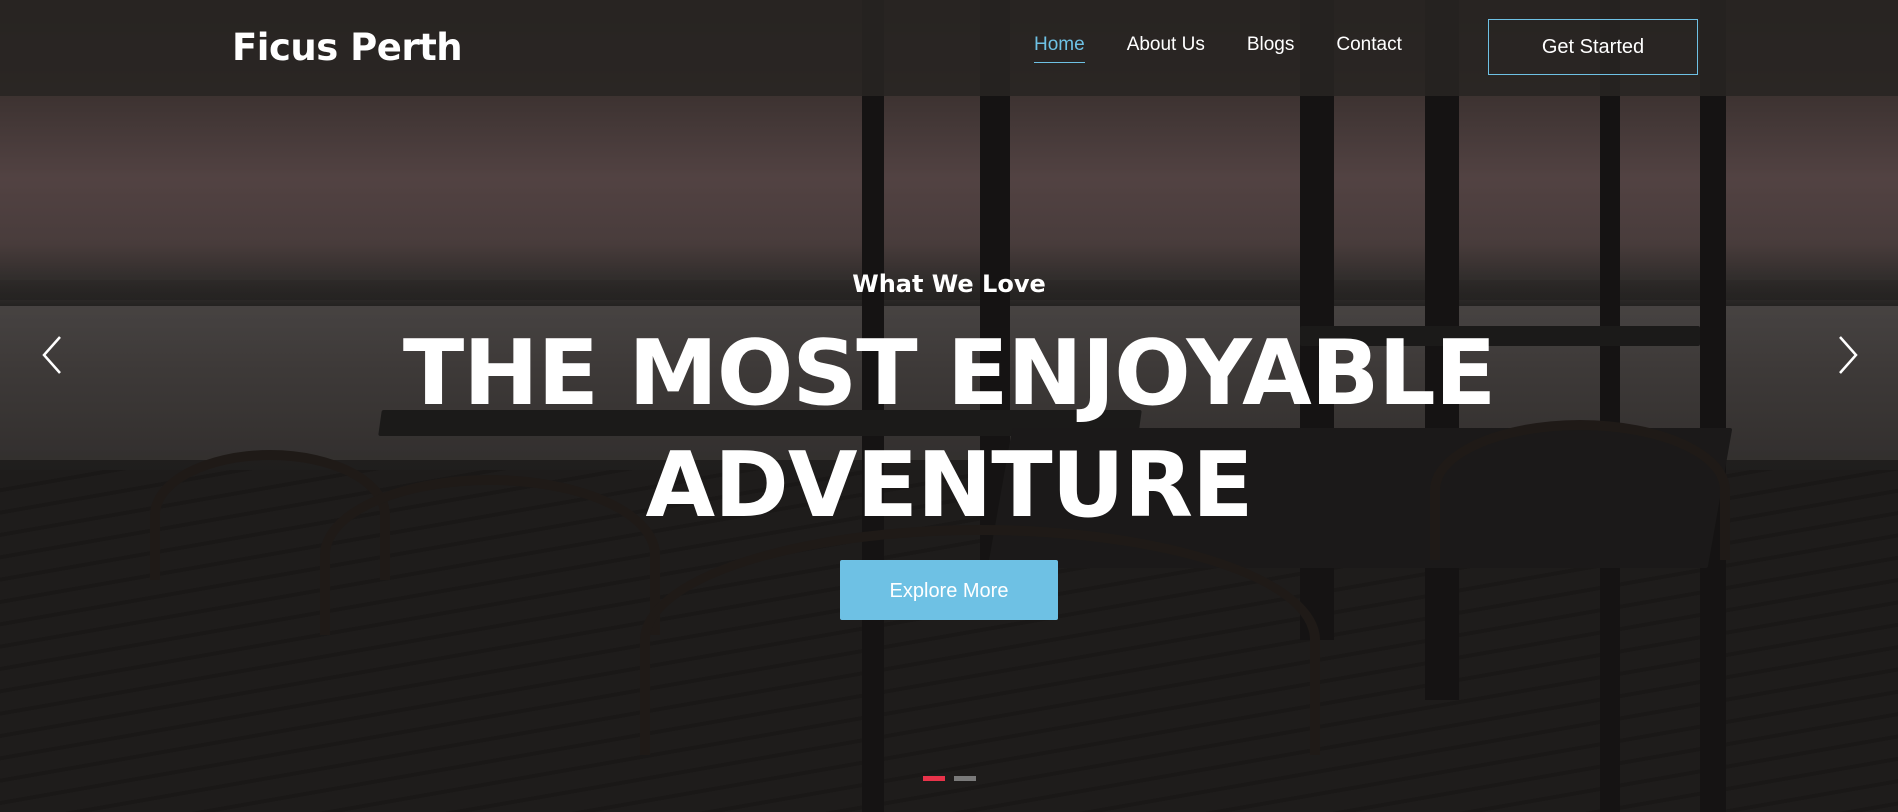 The height and width of the screenshot is (812, 1898). I want to click on nav-home-link: Home, so click(1059, 48).